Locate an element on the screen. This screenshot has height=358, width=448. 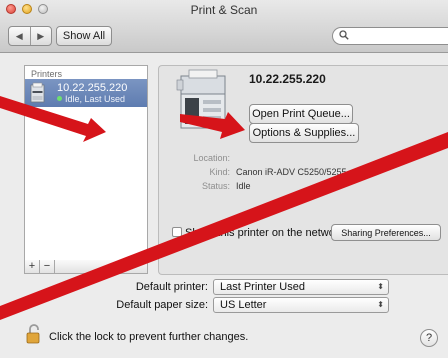
back-button: ◀ is located at coordinates (19, 36).